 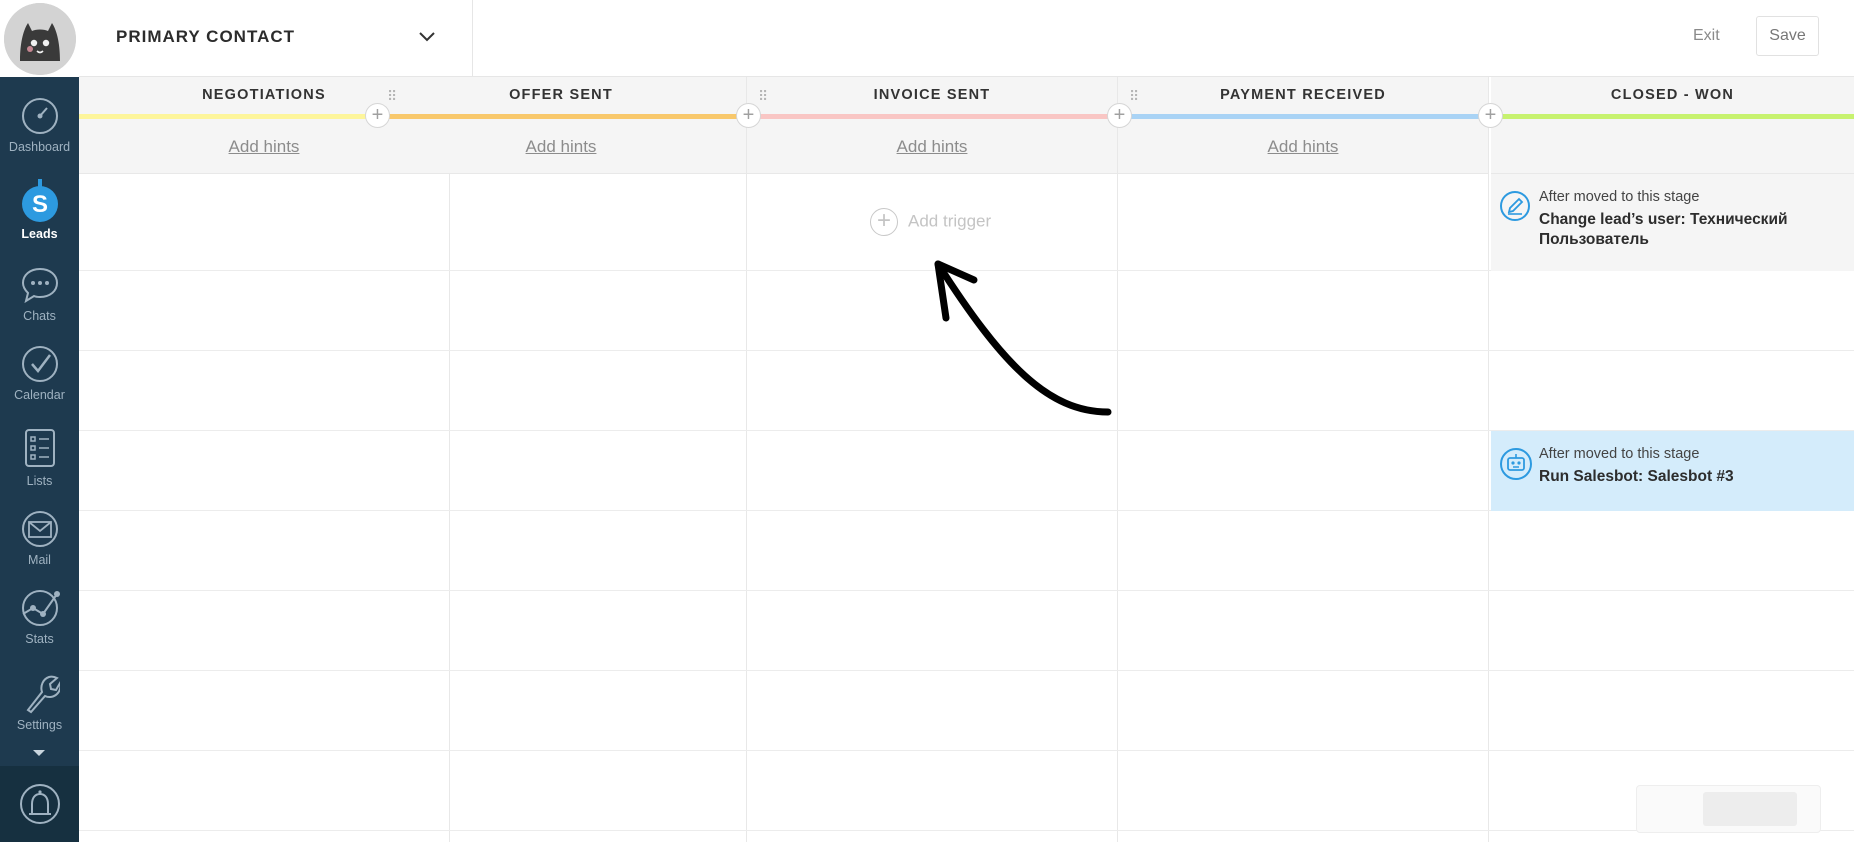 I want to click on add-trigger-button: + Add trigger, so click(x=930, y=222).